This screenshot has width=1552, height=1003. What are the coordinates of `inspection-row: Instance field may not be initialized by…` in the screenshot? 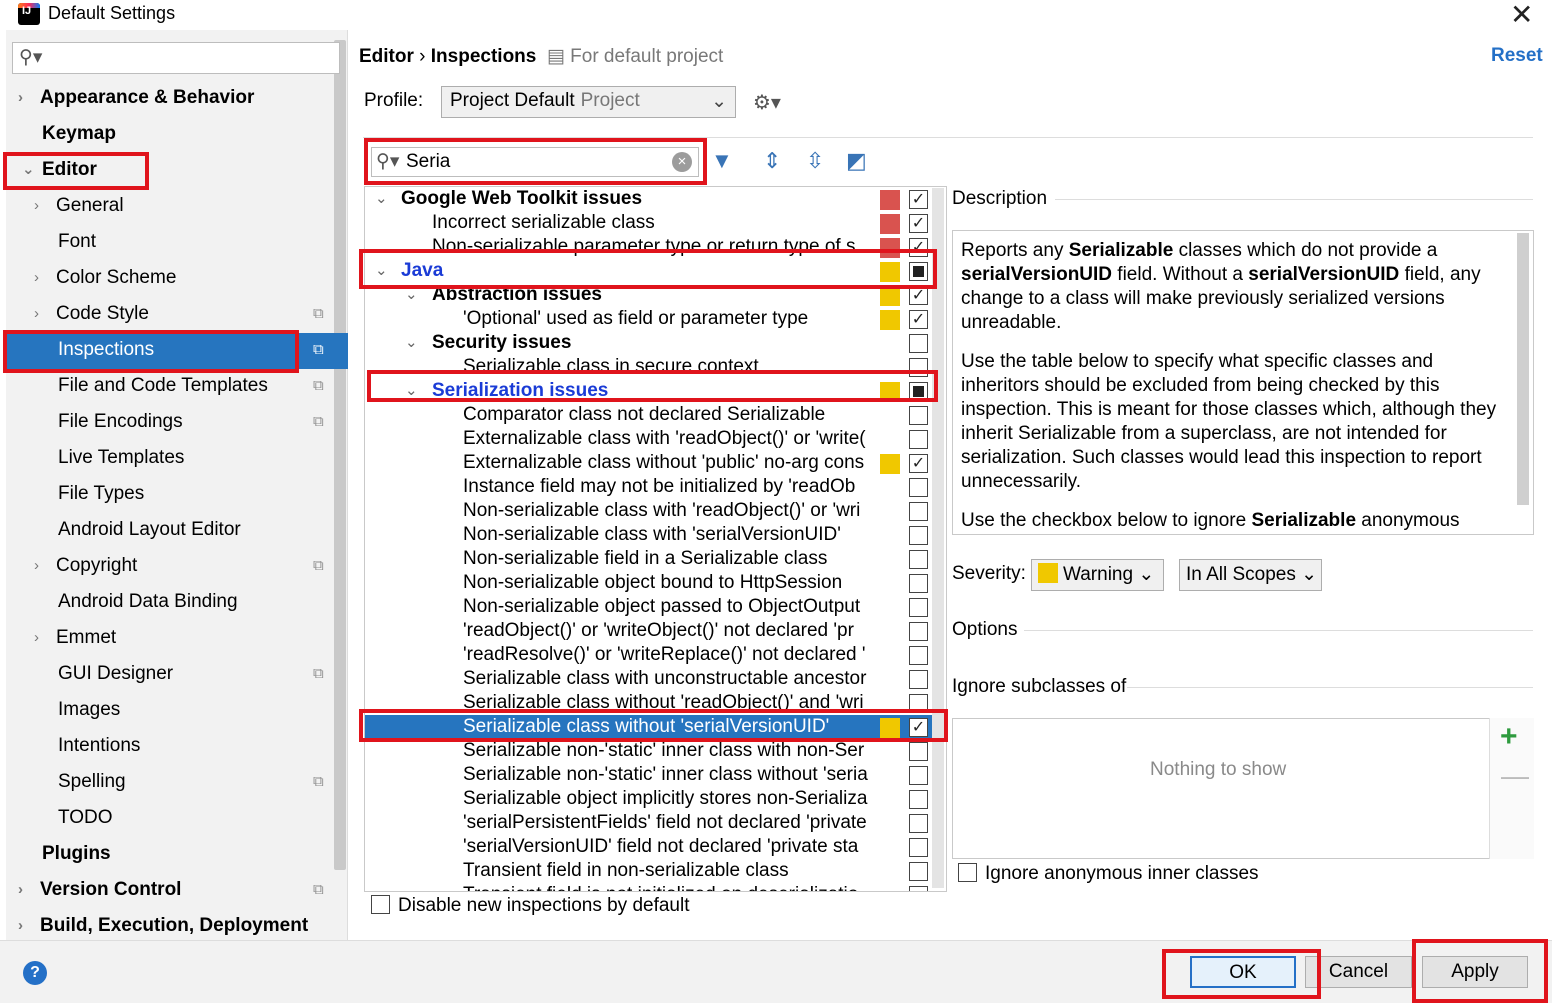 It's located at (650, 487).